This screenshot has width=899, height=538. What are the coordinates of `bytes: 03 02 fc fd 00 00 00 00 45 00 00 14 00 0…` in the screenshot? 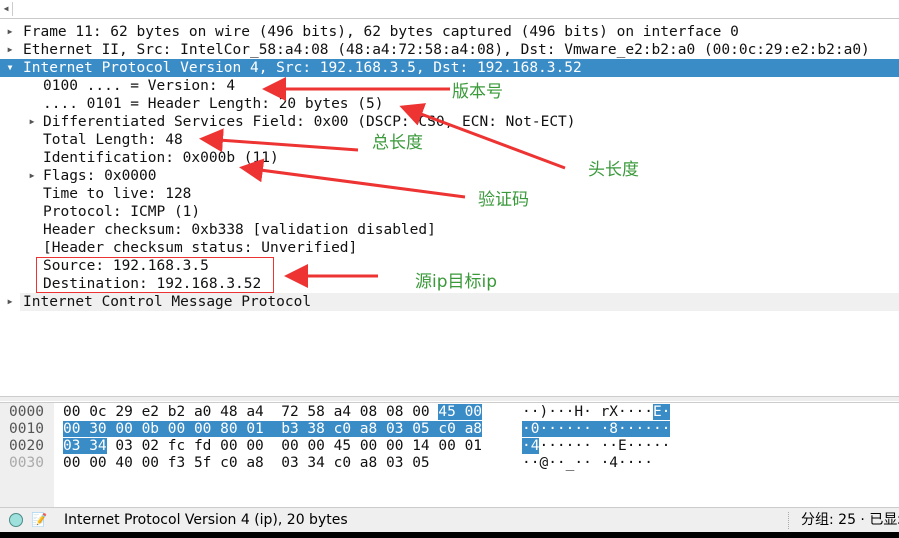 It's located at (294, 446).